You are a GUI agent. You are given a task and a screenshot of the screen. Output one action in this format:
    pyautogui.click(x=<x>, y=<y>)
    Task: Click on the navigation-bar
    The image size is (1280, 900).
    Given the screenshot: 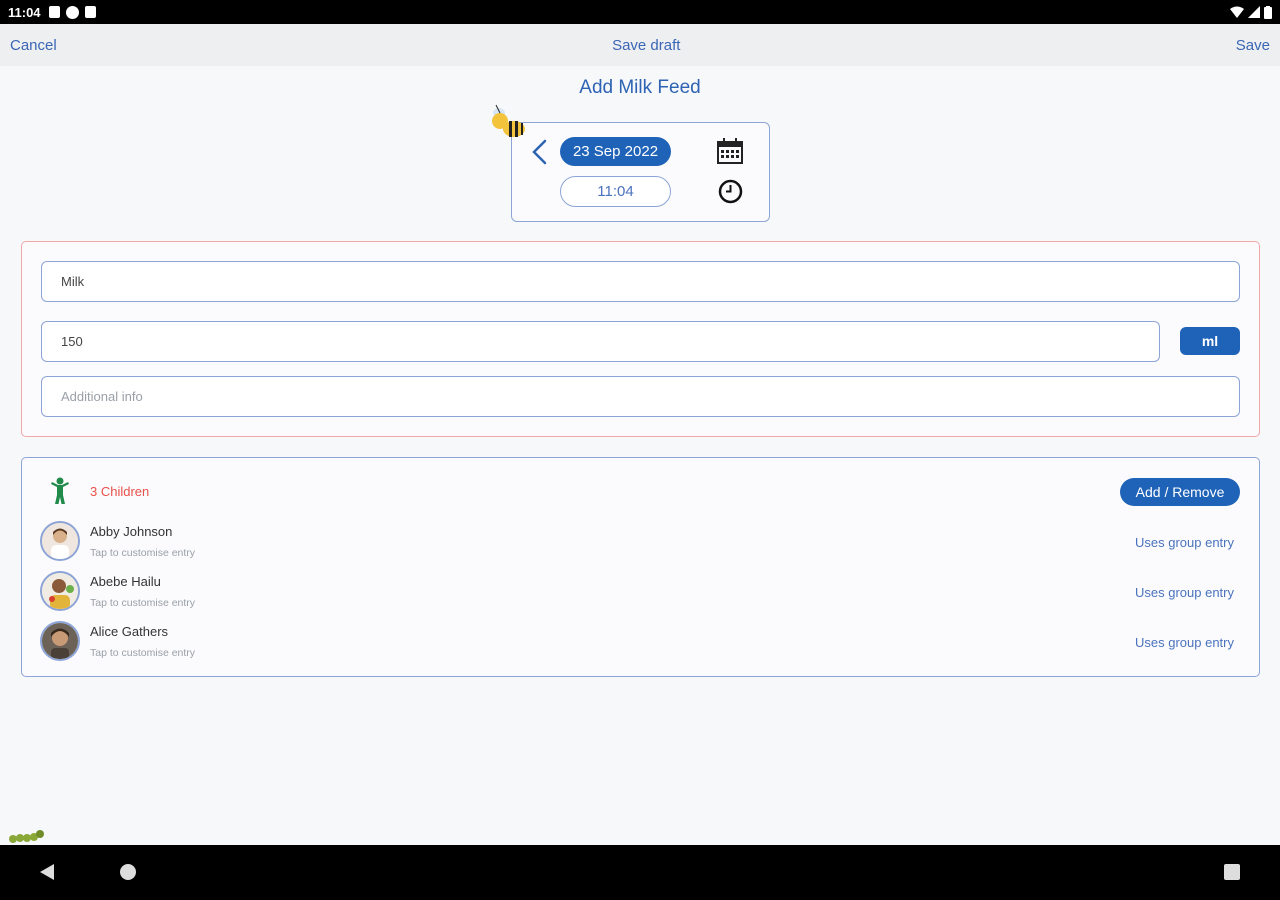 What is the action you would take?
    pyautogui.click(x=640, y=872)
    